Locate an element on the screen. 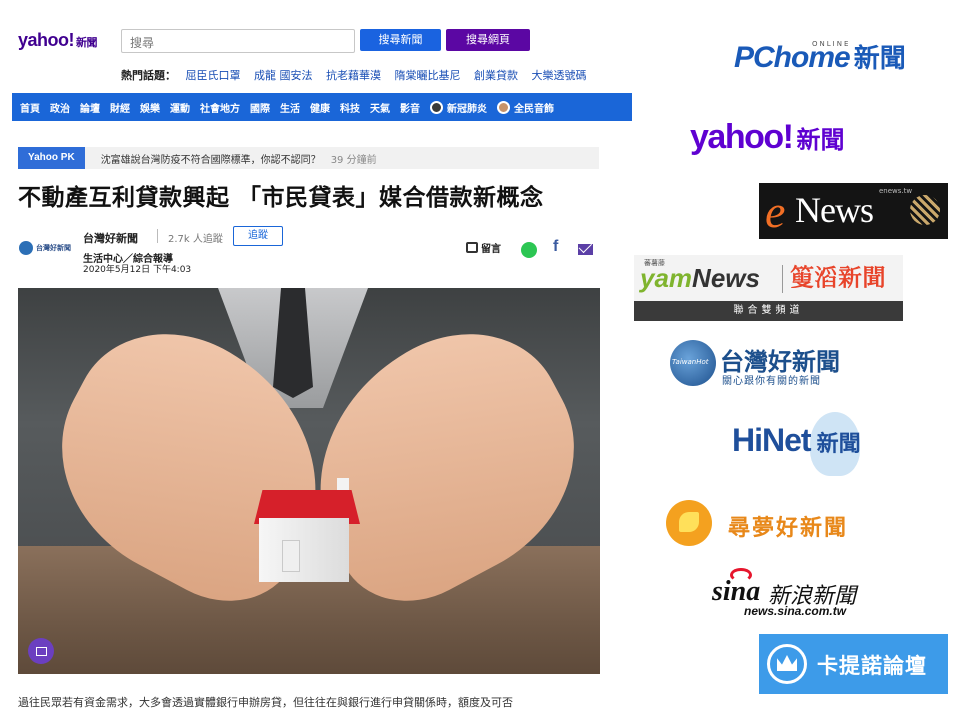  mail-share-icon is located at coordinates (585, 249).